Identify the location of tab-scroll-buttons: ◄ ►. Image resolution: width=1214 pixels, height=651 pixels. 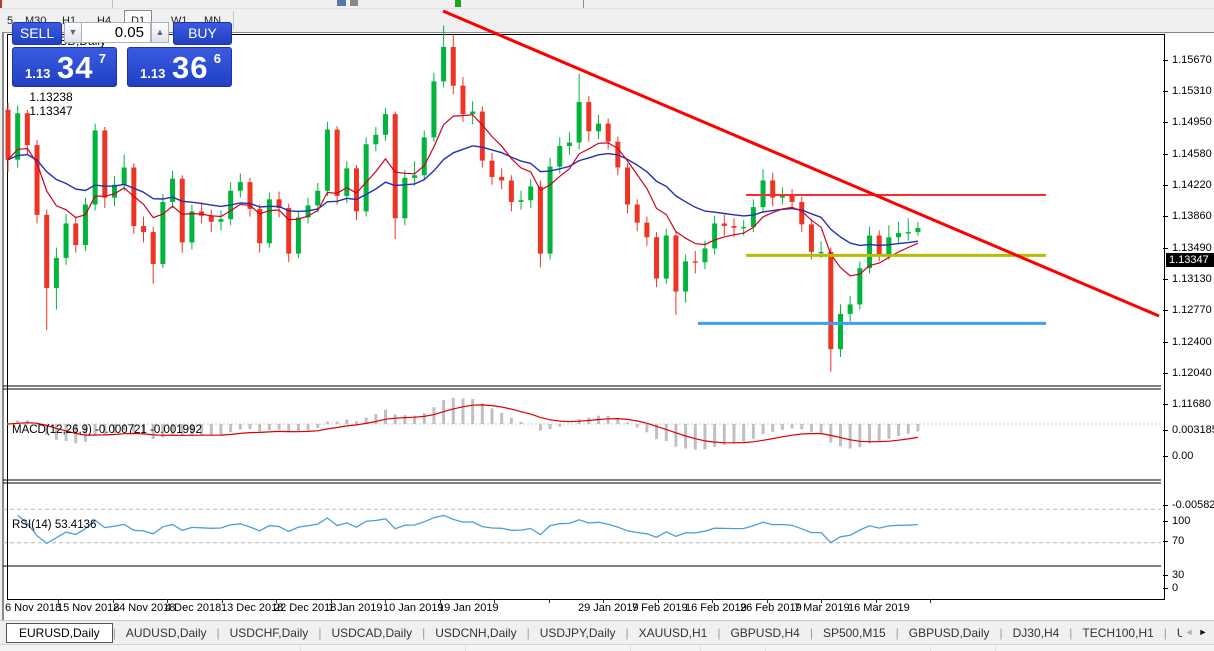
(1197, 632).